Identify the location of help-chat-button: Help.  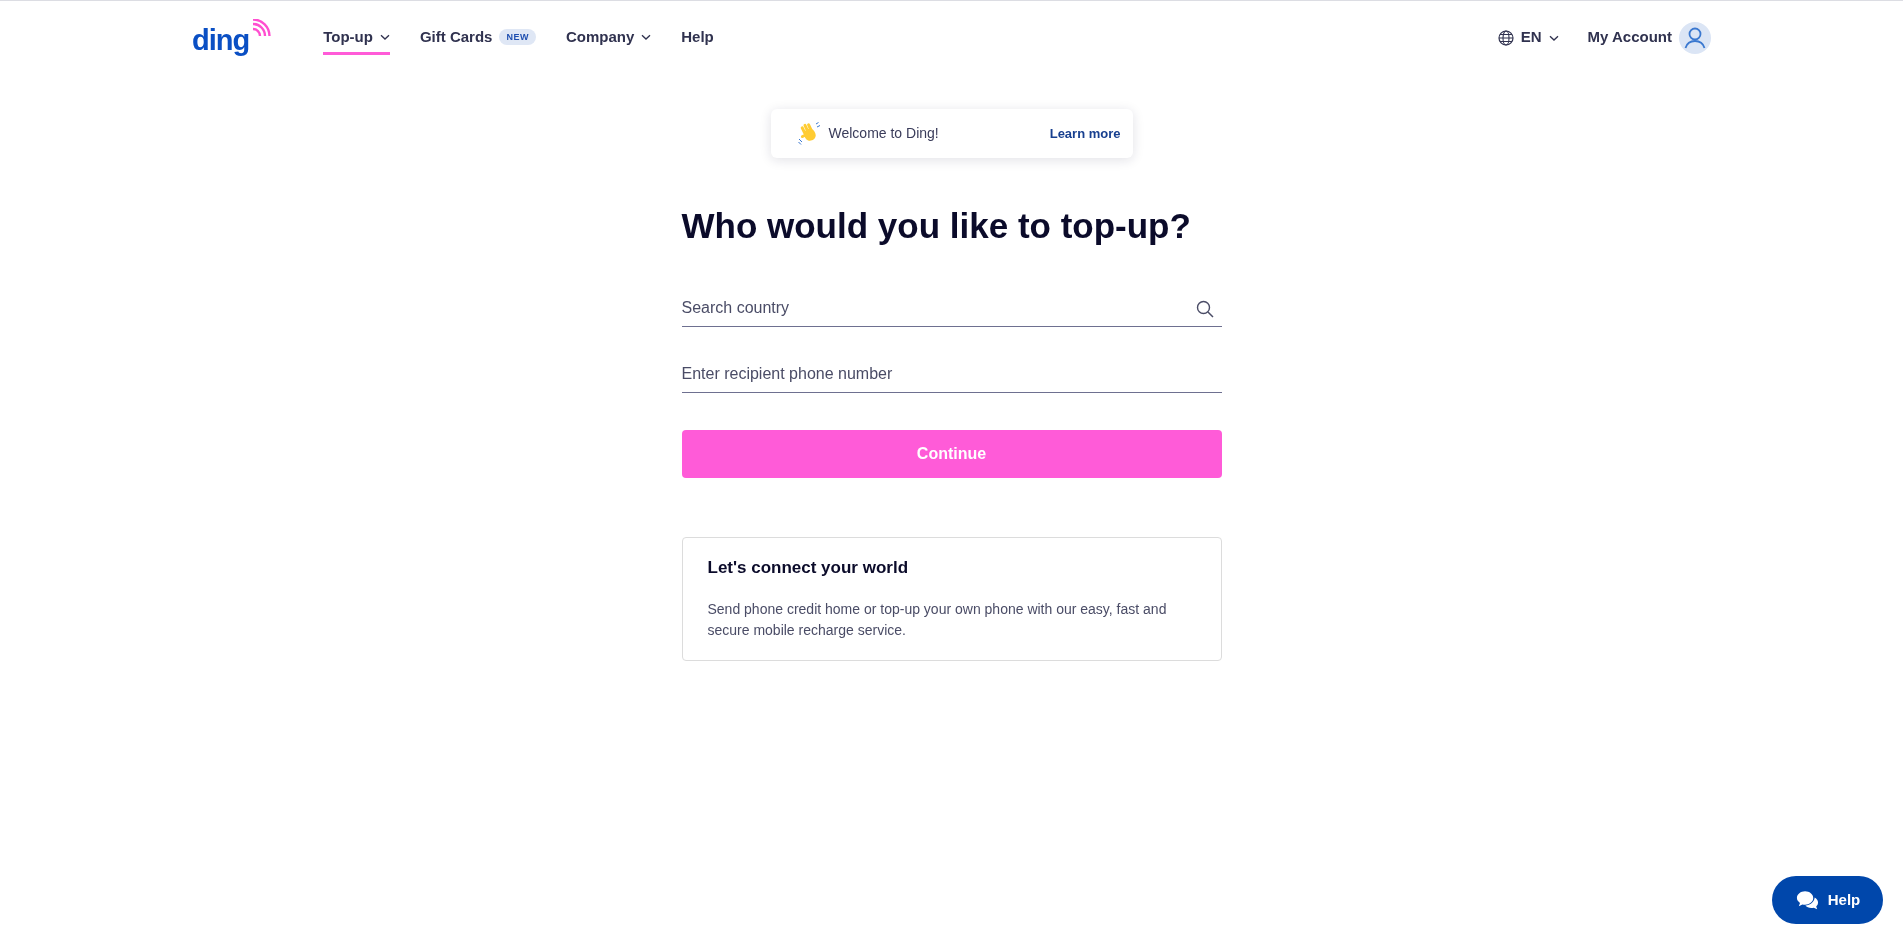
(1827, 900).